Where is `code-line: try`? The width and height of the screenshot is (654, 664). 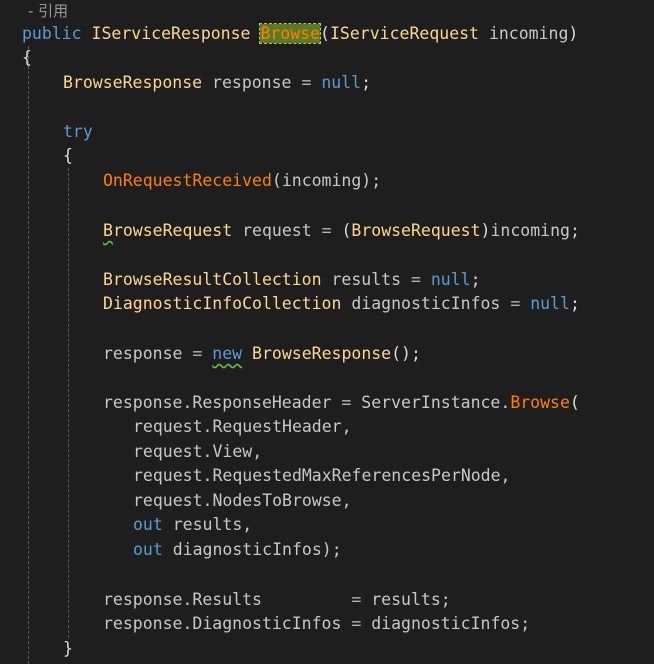
code-line: try is located at coordinates (78, 132).